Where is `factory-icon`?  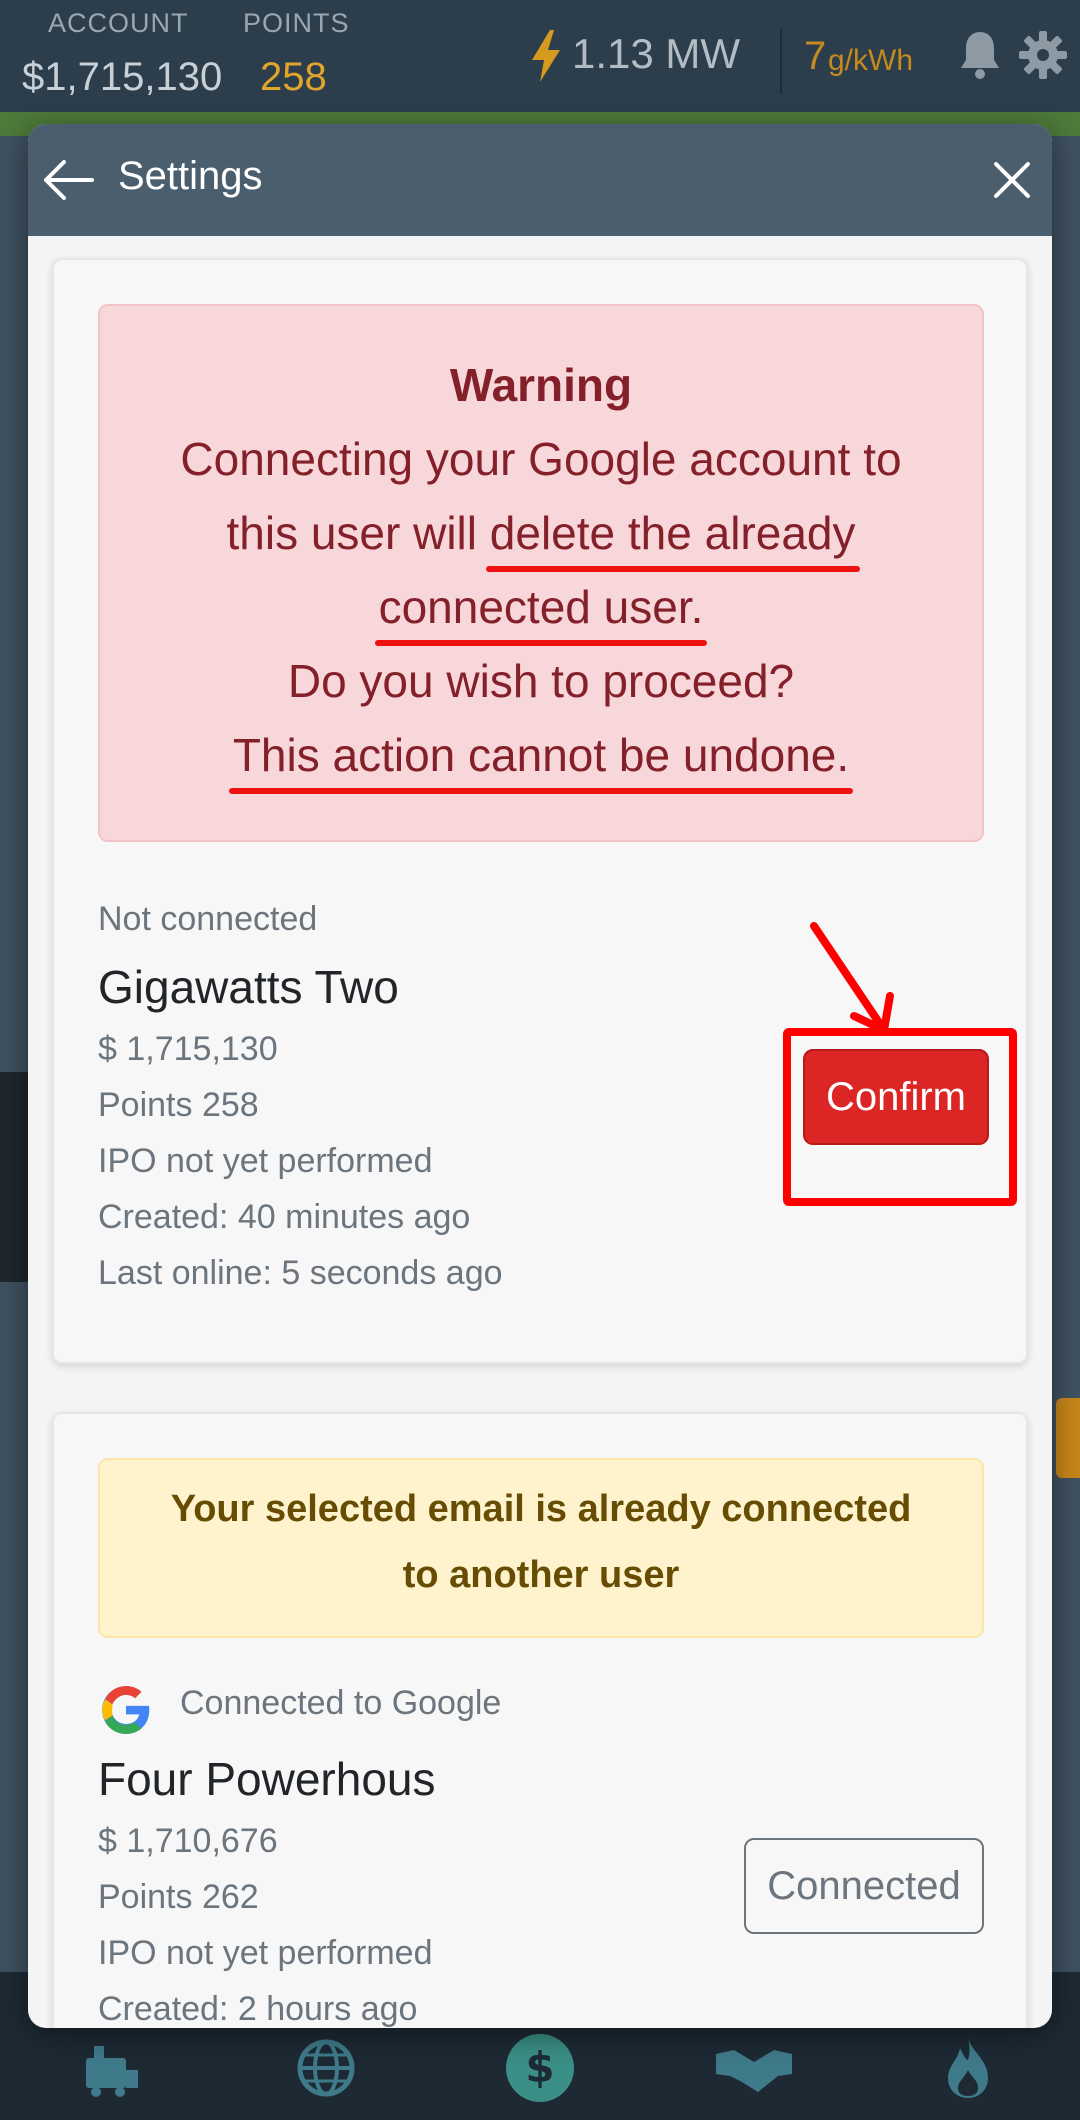 factory-icon is located at coordinates (112, 2068).